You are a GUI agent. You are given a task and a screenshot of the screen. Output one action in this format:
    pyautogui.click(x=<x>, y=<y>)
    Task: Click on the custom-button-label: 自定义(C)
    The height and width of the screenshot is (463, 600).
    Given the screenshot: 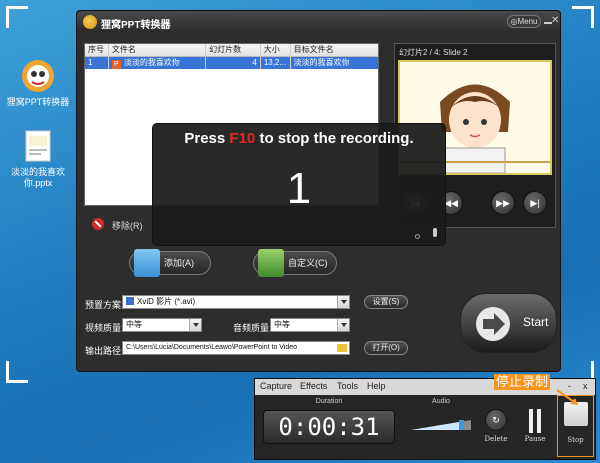 What is the action you would take?
    pyautogui.click(x=308, y=263)
    